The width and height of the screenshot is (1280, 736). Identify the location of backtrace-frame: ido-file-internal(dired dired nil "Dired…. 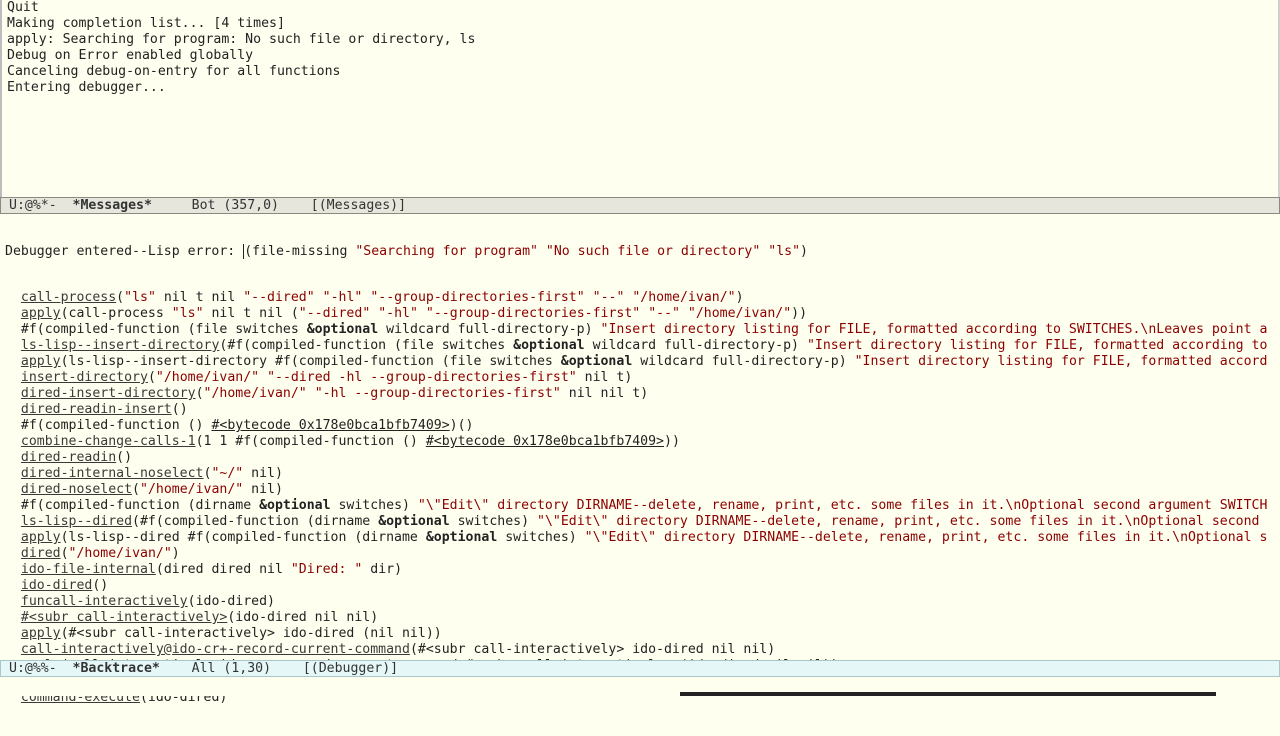
(642, 570).